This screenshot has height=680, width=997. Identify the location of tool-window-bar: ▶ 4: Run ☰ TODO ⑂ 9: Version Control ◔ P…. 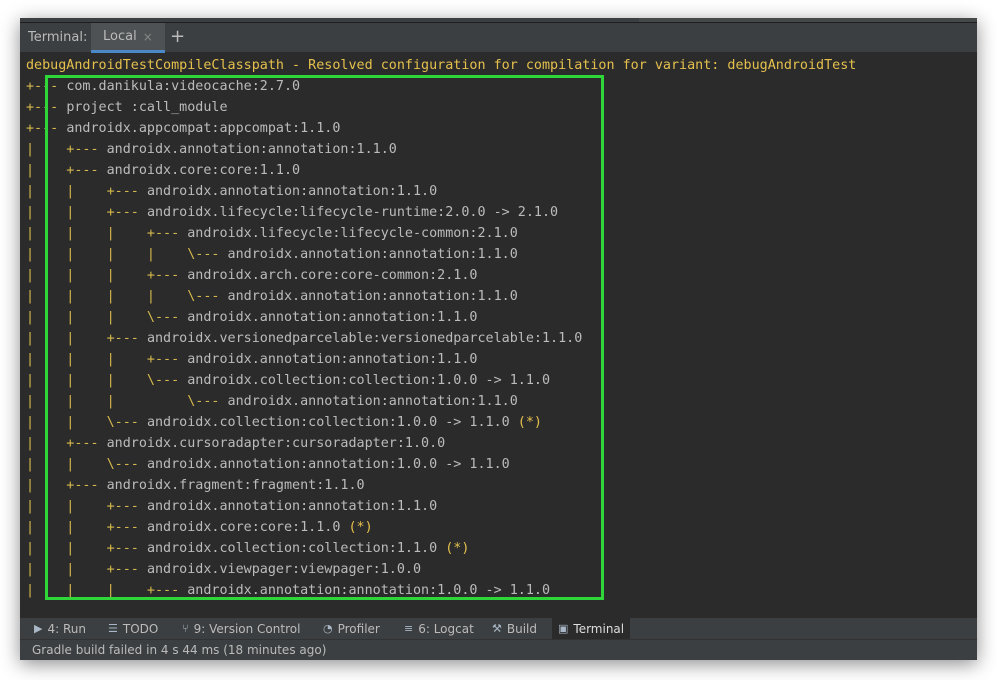
(498, 628).